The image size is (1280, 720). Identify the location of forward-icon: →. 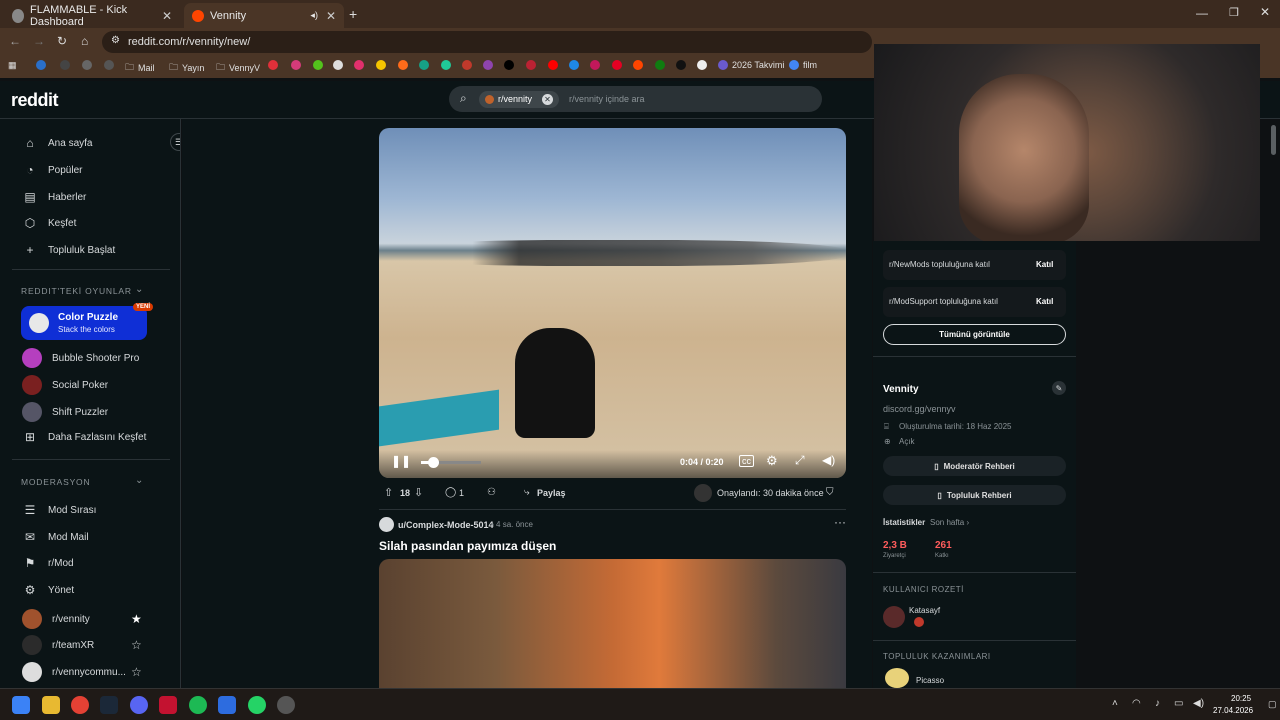
(39, 41).